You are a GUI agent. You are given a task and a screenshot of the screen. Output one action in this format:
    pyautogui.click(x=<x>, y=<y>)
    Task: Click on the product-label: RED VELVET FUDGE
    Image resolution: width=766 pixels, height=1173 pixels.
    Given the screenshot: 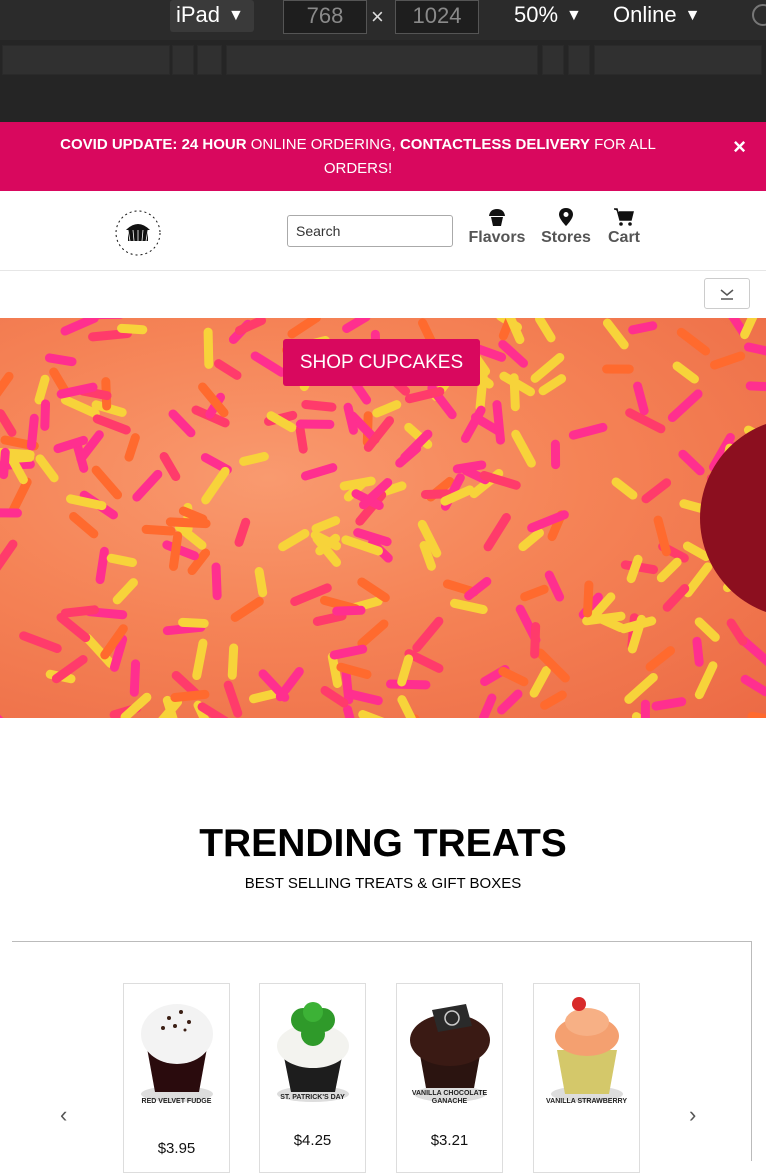 What is the action you would take?
    pyautogui.click(x=176, y=1102)
    